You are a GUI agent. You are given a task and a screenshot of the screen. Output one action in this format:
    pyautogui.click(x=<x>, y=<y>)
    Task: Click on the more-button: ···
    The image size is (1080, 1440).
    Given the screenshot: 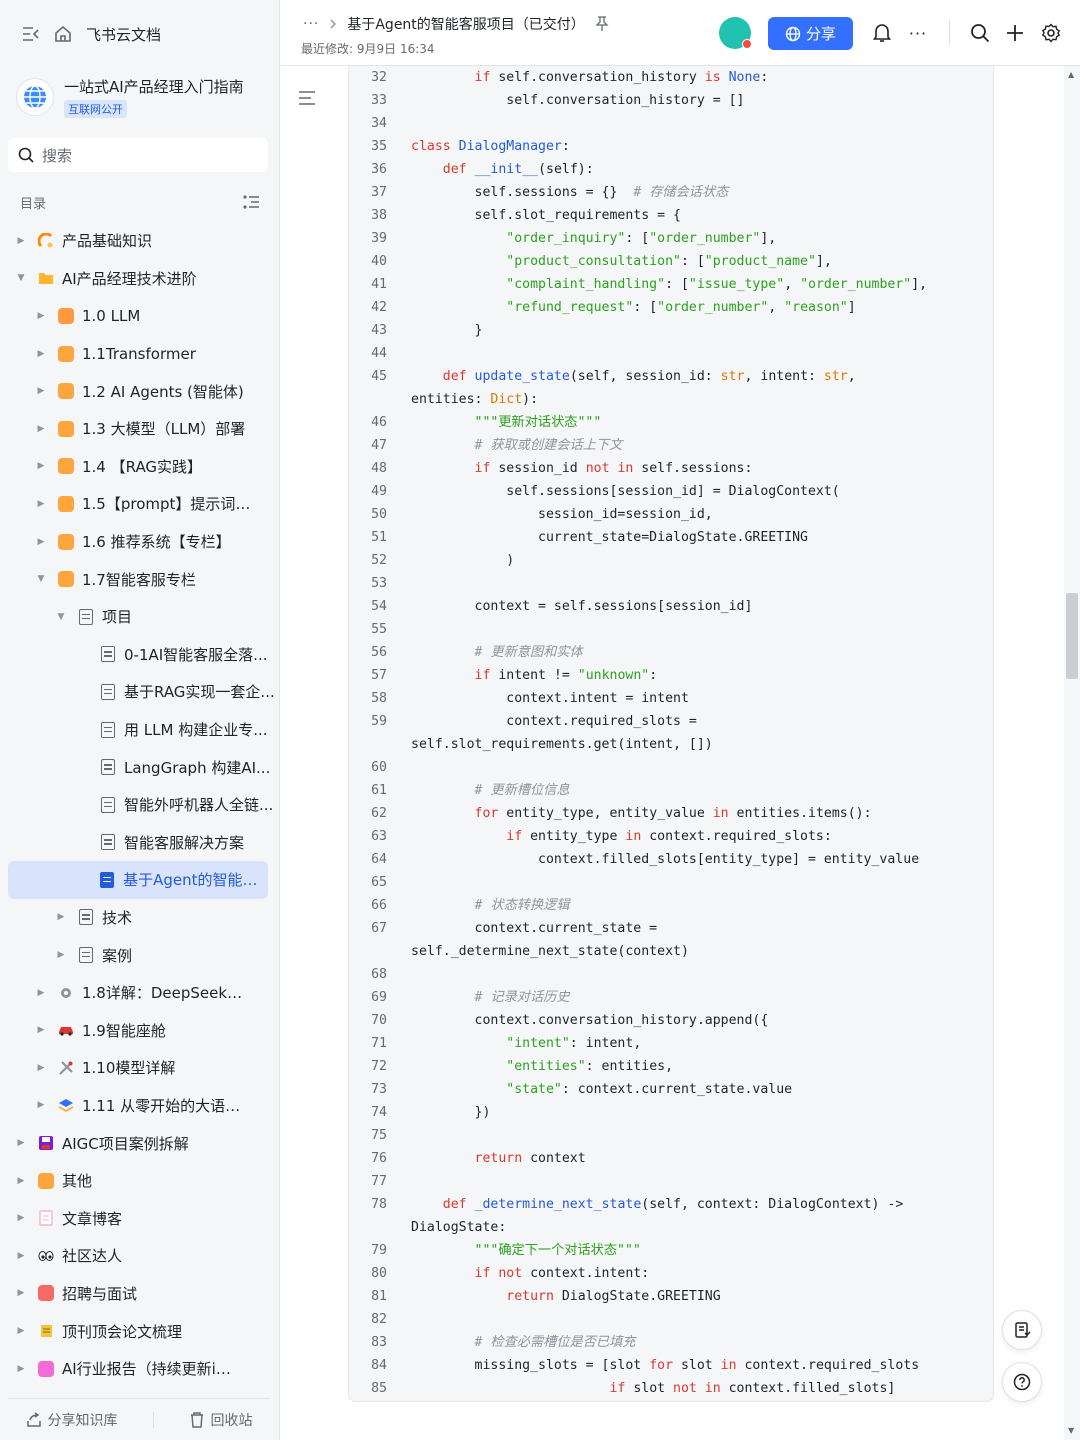 What is the action you would take?
    pyautogui.click(x=918, y=33)
    